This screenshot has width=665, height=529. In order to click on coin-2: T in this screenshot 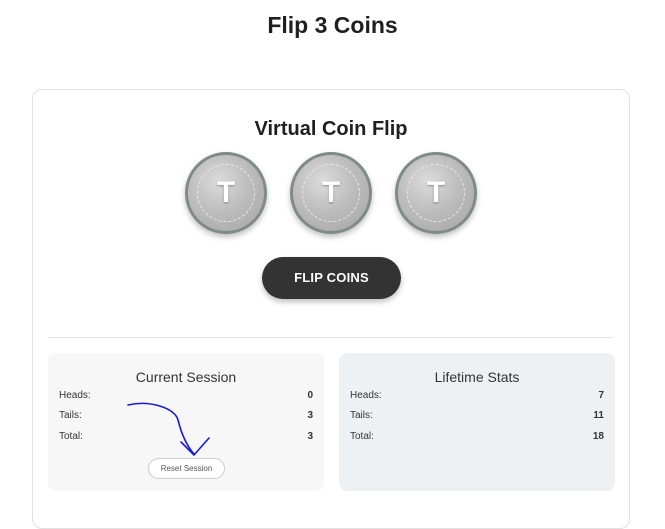, I will do `click(331, 193)`.